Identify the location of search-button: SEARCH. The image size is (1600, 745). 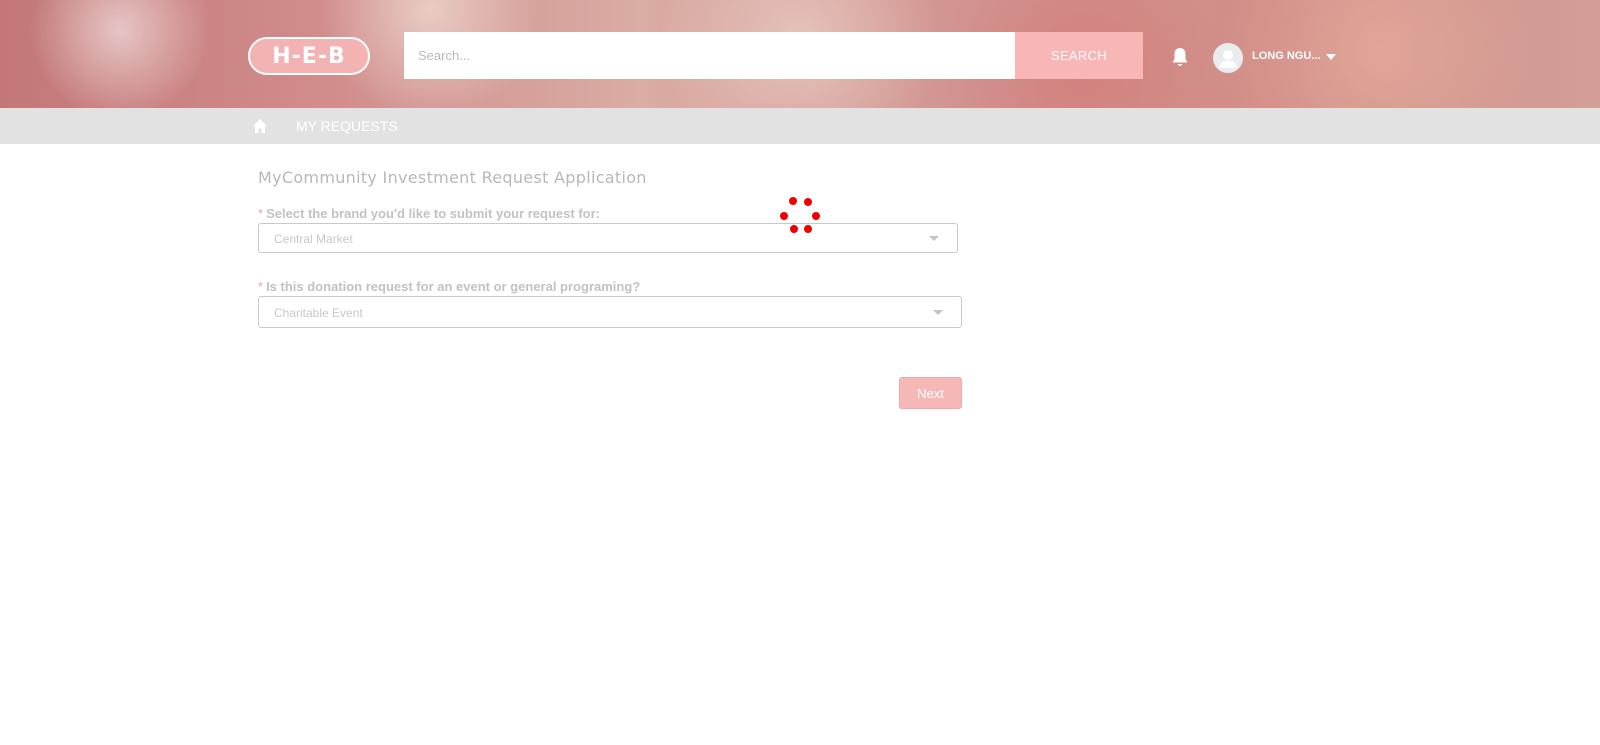
(1079, 55).